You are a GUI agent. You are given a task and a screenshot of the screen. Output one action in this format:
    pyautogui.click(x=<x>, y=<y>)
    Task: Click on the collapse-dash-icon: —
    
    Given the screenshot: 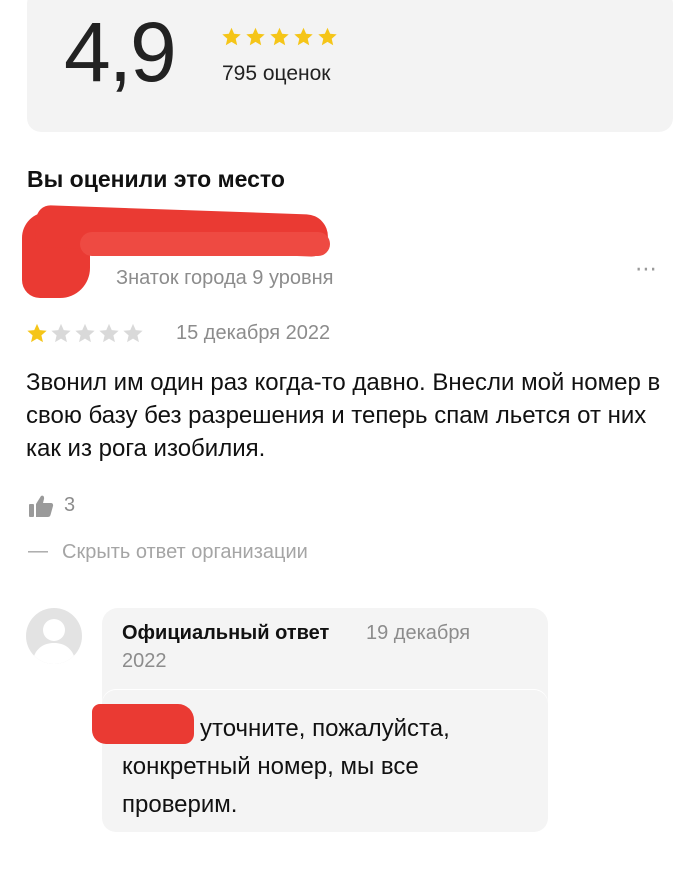 What is the action you would take?
    pyautogui.click(x=38, y=551)
    